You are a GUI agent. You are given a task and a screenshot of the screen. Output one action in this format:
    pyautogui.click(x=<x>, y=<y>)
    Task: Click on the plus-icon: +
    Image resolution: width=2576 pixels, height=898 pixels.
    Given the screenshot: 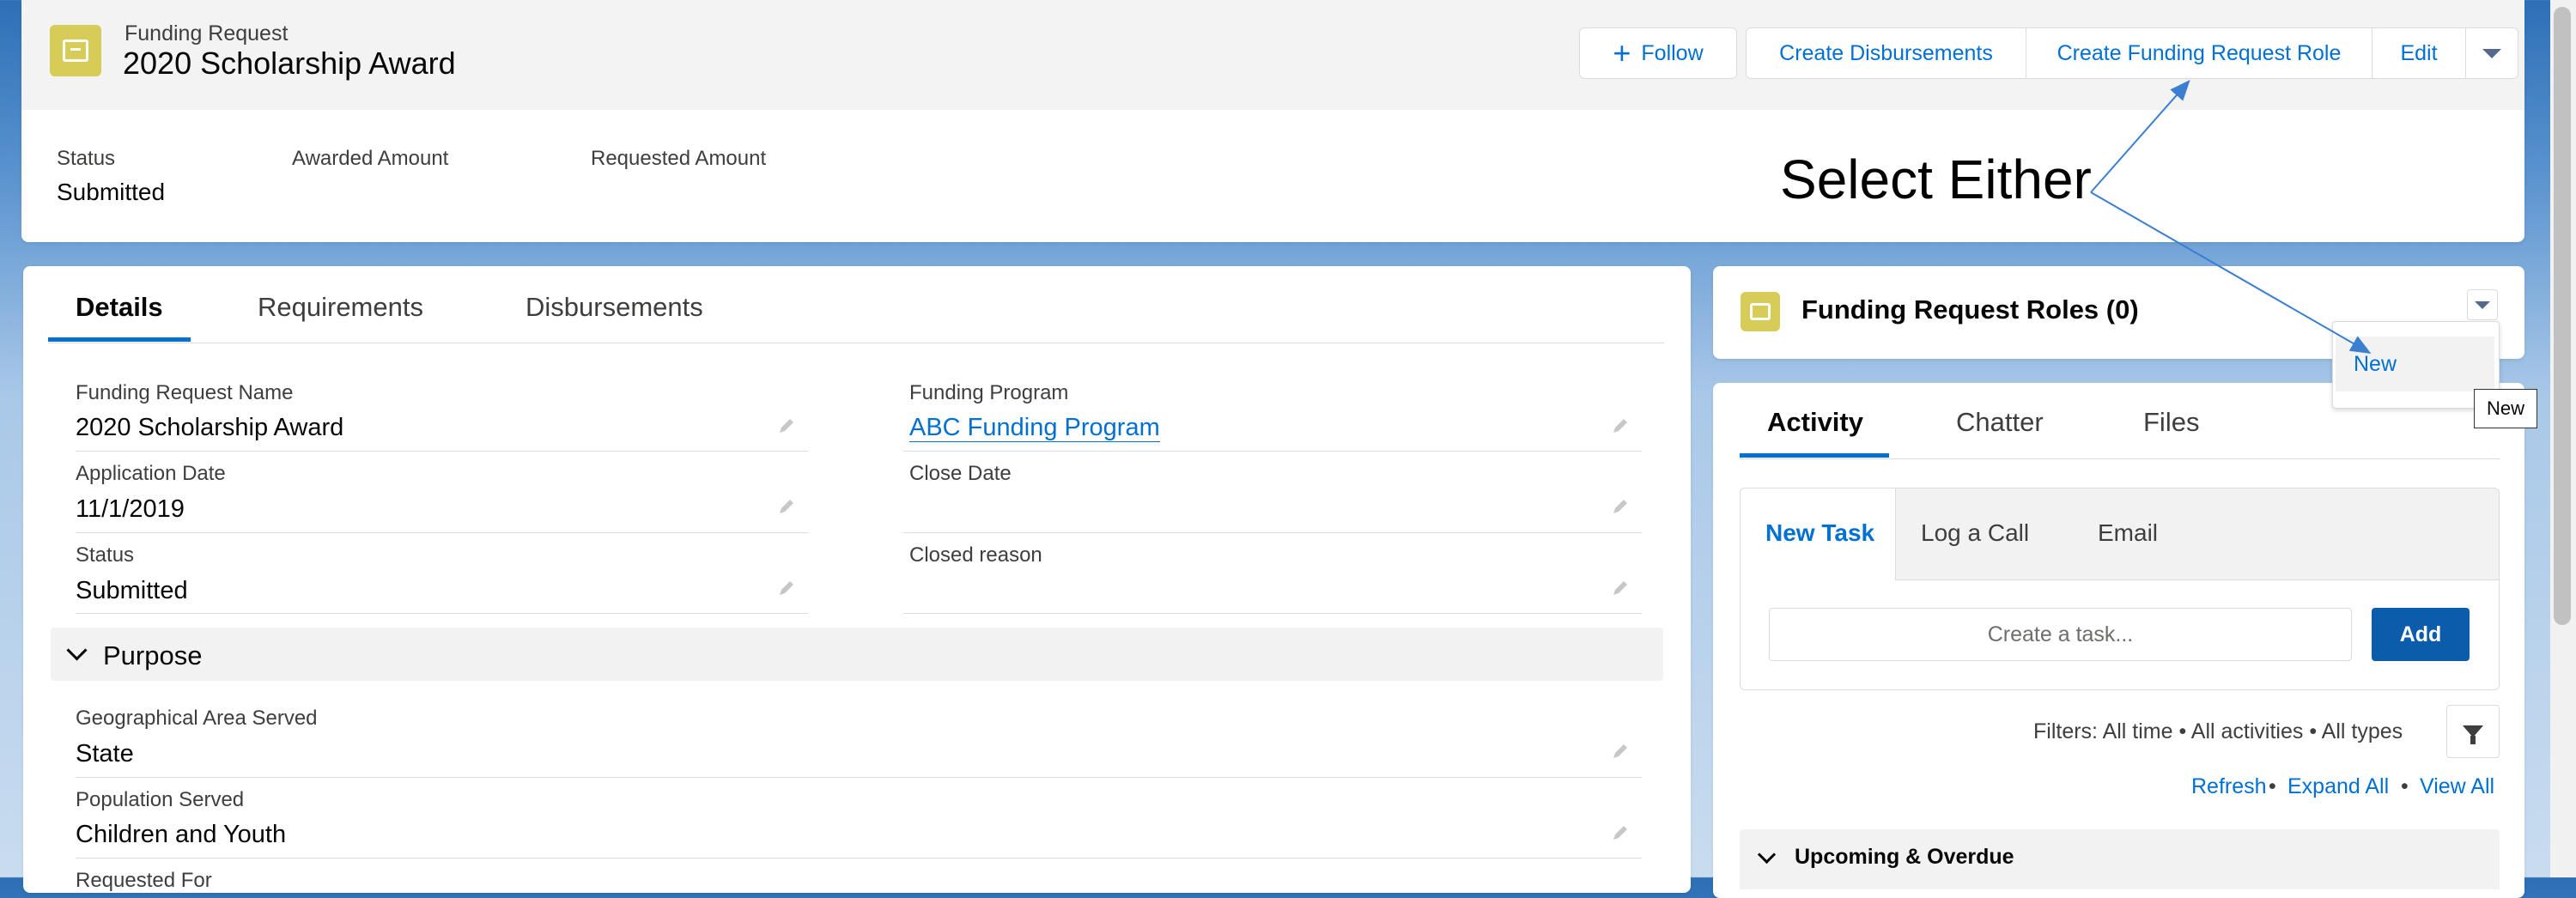 What is the action you would take?
    pyautogui.click(x=1622, y=52)
    